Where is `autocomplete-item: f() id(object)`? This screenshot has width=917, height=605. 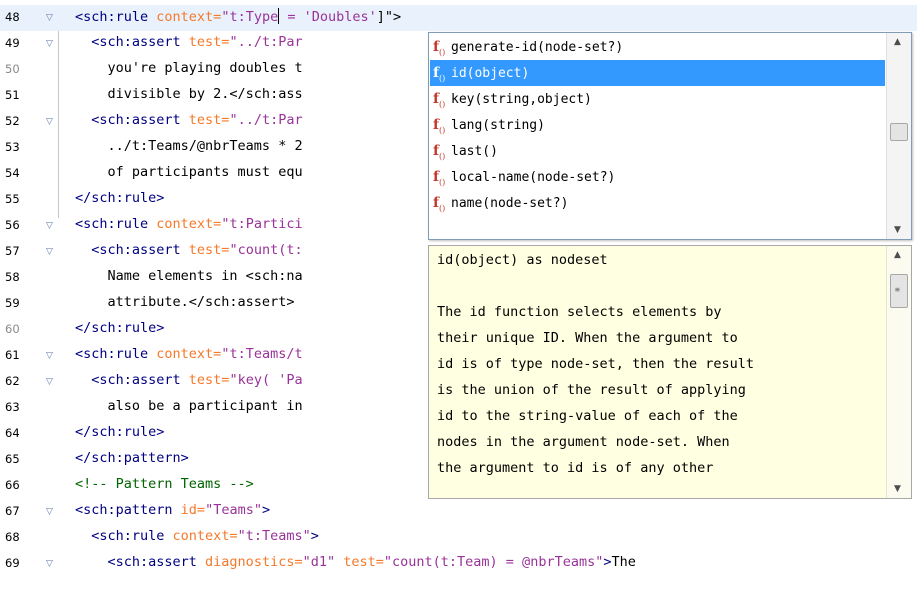 autocomplete-item: f() id(object) is located at coordinates (657, 73).